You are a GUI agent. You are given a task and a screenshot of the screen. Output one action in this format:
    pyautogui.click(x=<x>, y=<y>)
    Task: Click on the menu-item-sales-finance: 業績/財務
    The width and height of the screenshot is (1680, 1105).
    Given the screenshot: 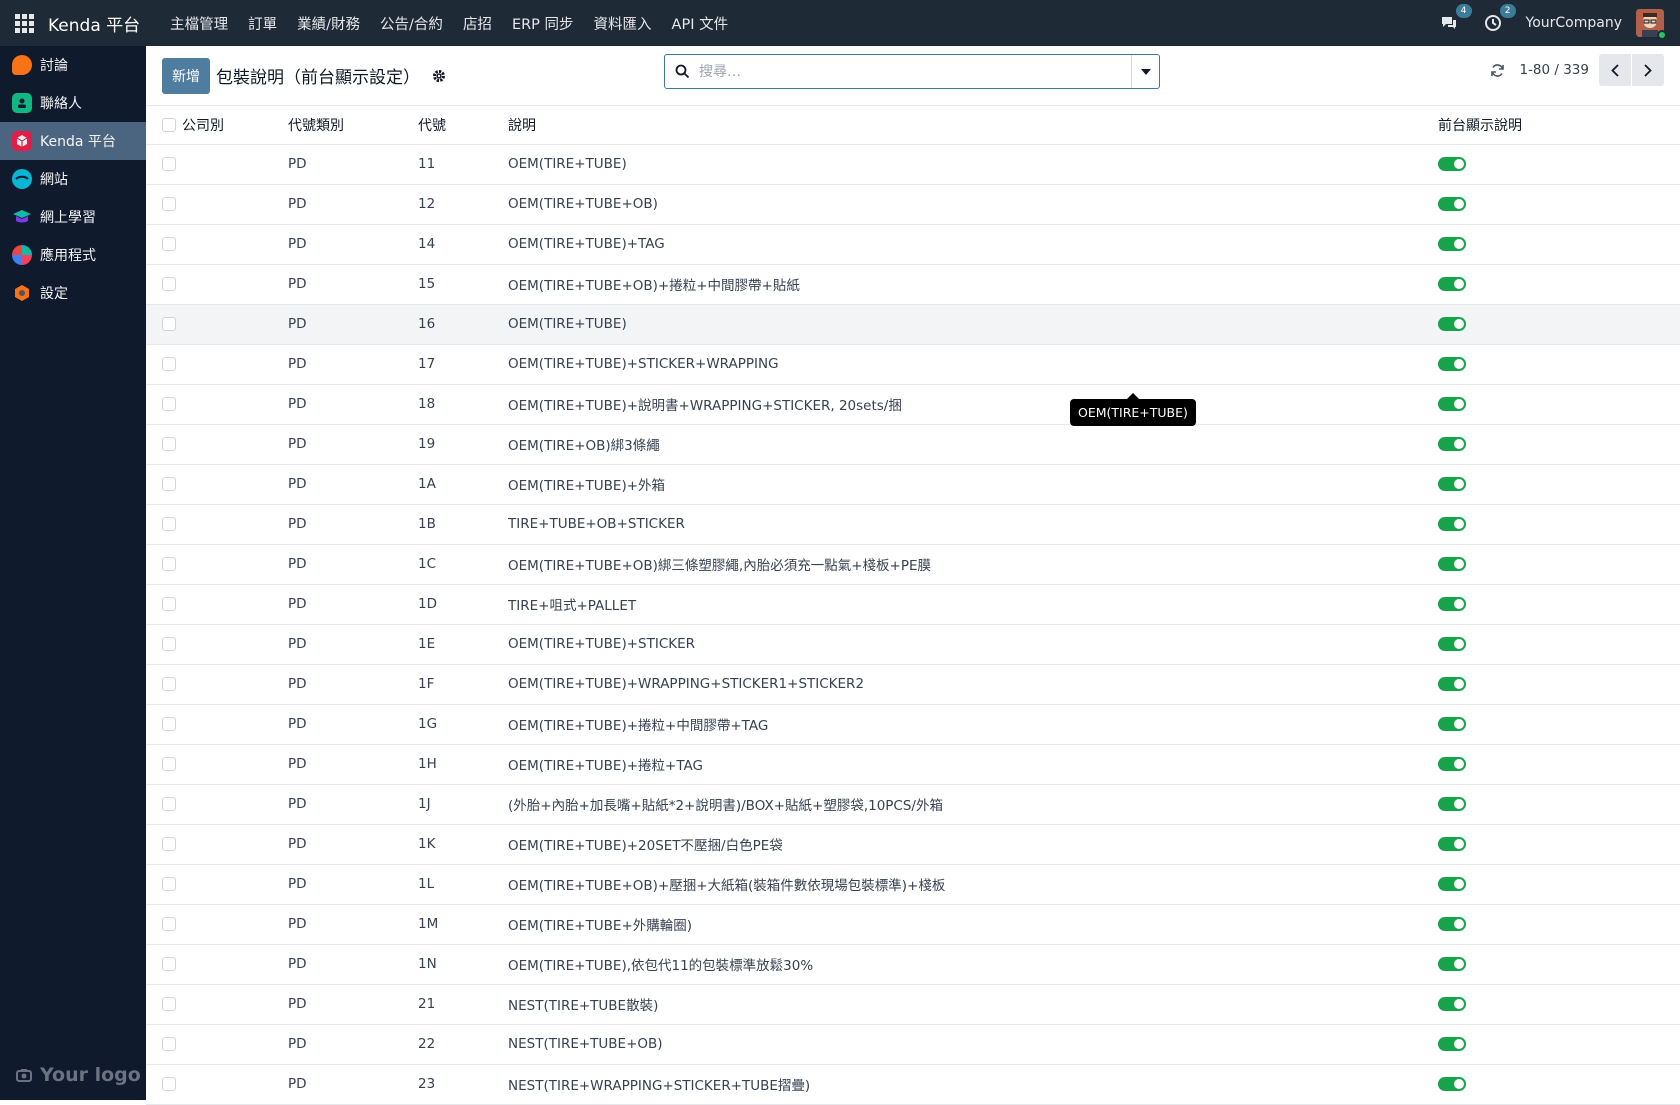 What is the action you would take?
    pyautogui.click(x=328, y=23)
    